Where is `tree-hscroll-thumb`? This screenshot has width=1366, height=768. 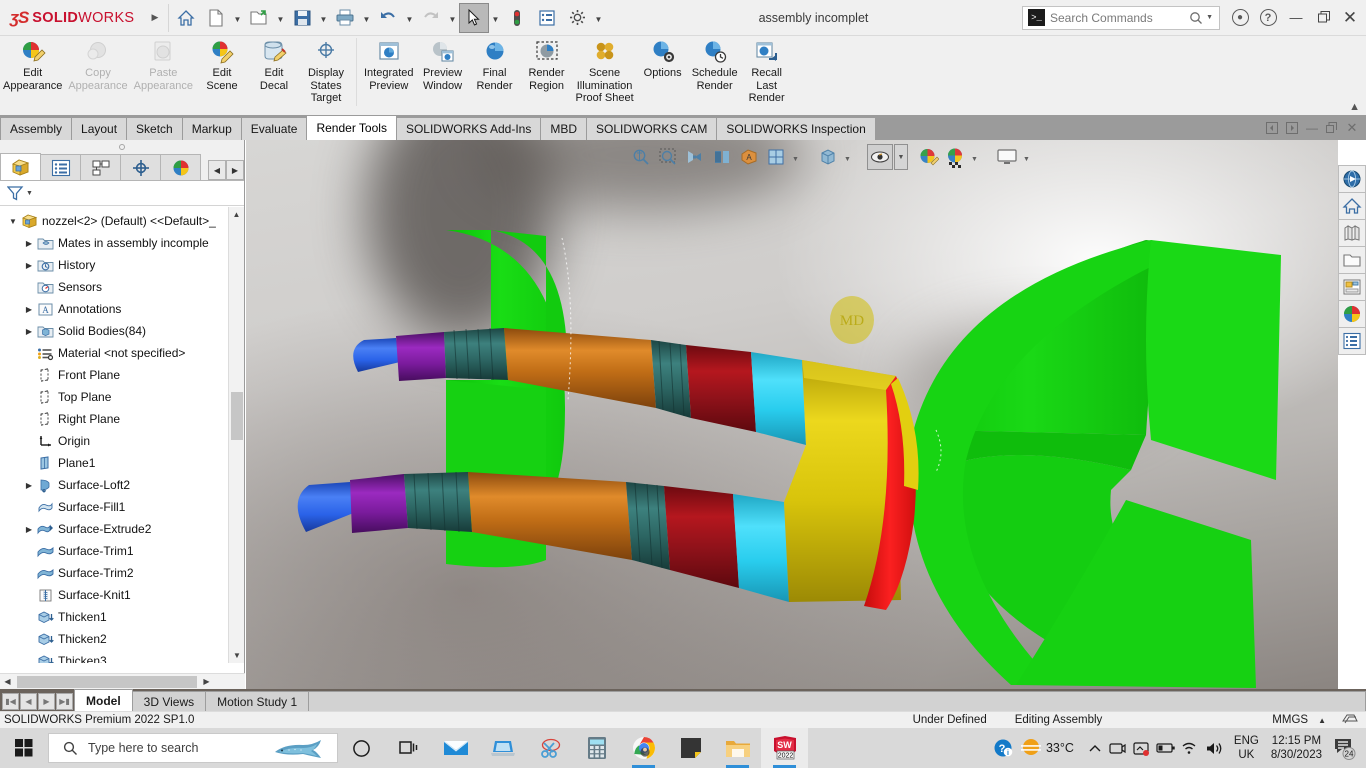
tree-hscroll-thumb is located at coordinates (107, 681).